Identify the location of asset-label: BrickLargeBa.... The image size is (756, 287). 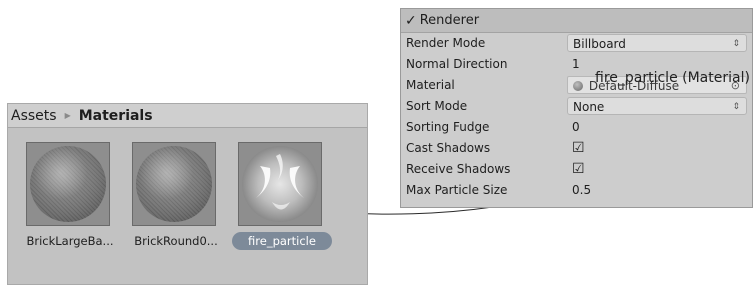
(70, 241).